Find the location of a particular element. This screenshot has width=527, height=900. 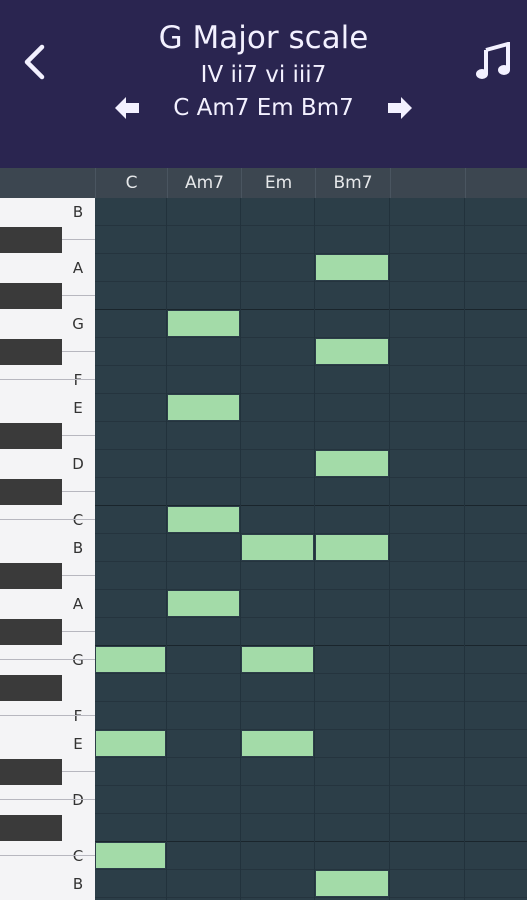

column-header-cell: Em is located at coordinates (278, 183).